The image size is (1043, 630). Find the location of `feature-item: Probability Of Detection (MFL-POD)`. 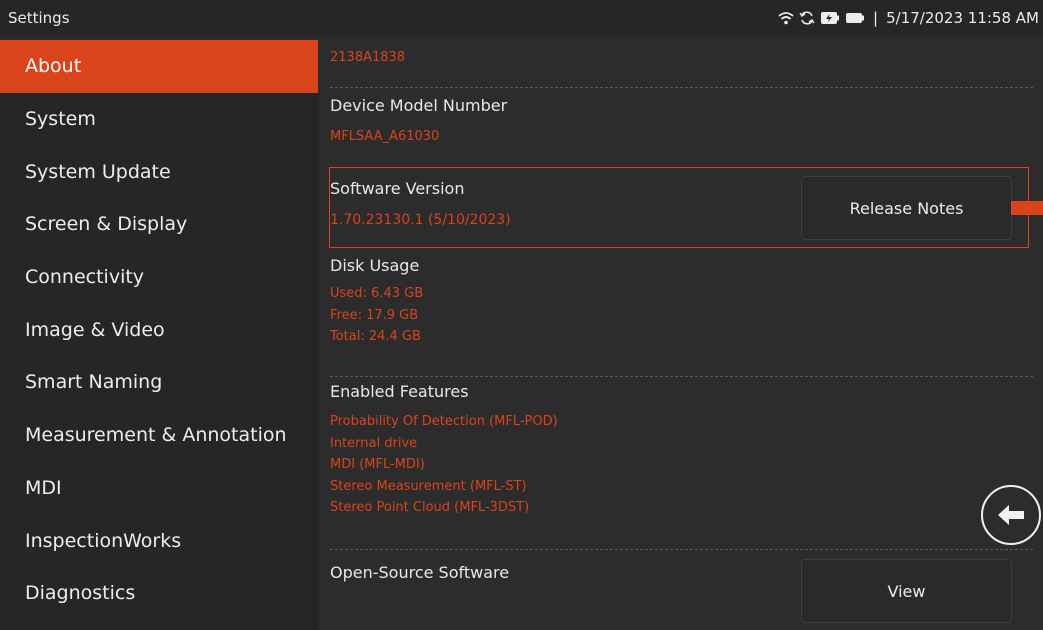

feature-item: Probability Of Detection (MFL-POD) is located at coordinates (444, 421).